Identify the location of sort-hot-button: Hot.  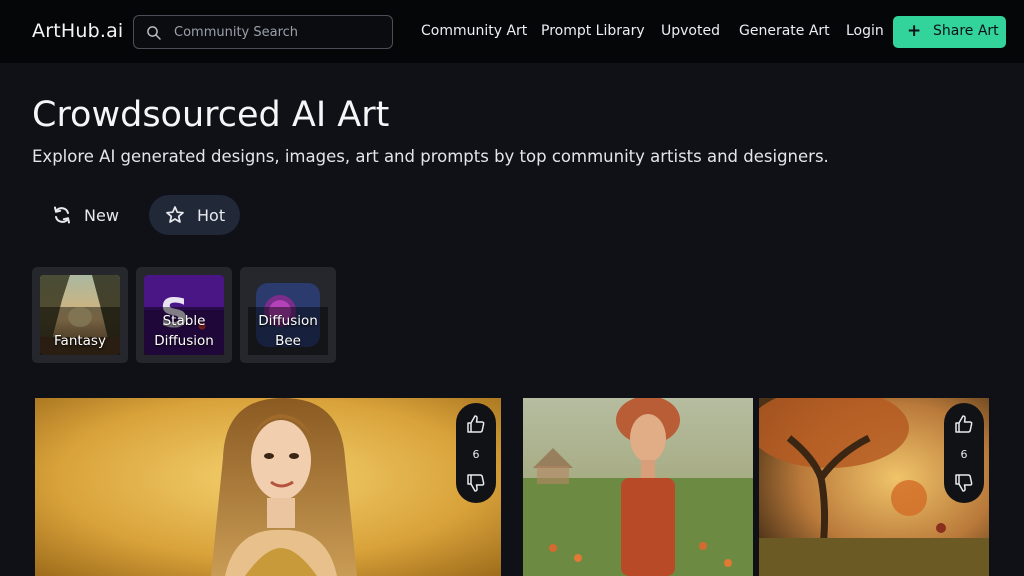
(194, 215).